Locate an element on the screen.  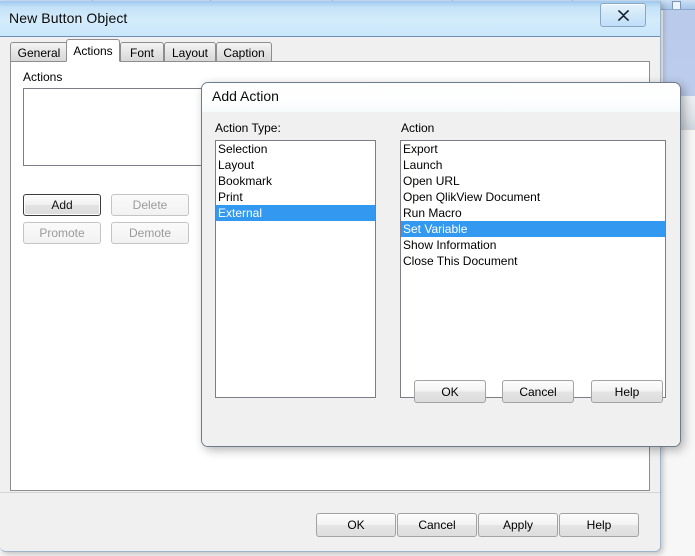
action-type-item-layout: Layout is located at coordinates (295, 165).